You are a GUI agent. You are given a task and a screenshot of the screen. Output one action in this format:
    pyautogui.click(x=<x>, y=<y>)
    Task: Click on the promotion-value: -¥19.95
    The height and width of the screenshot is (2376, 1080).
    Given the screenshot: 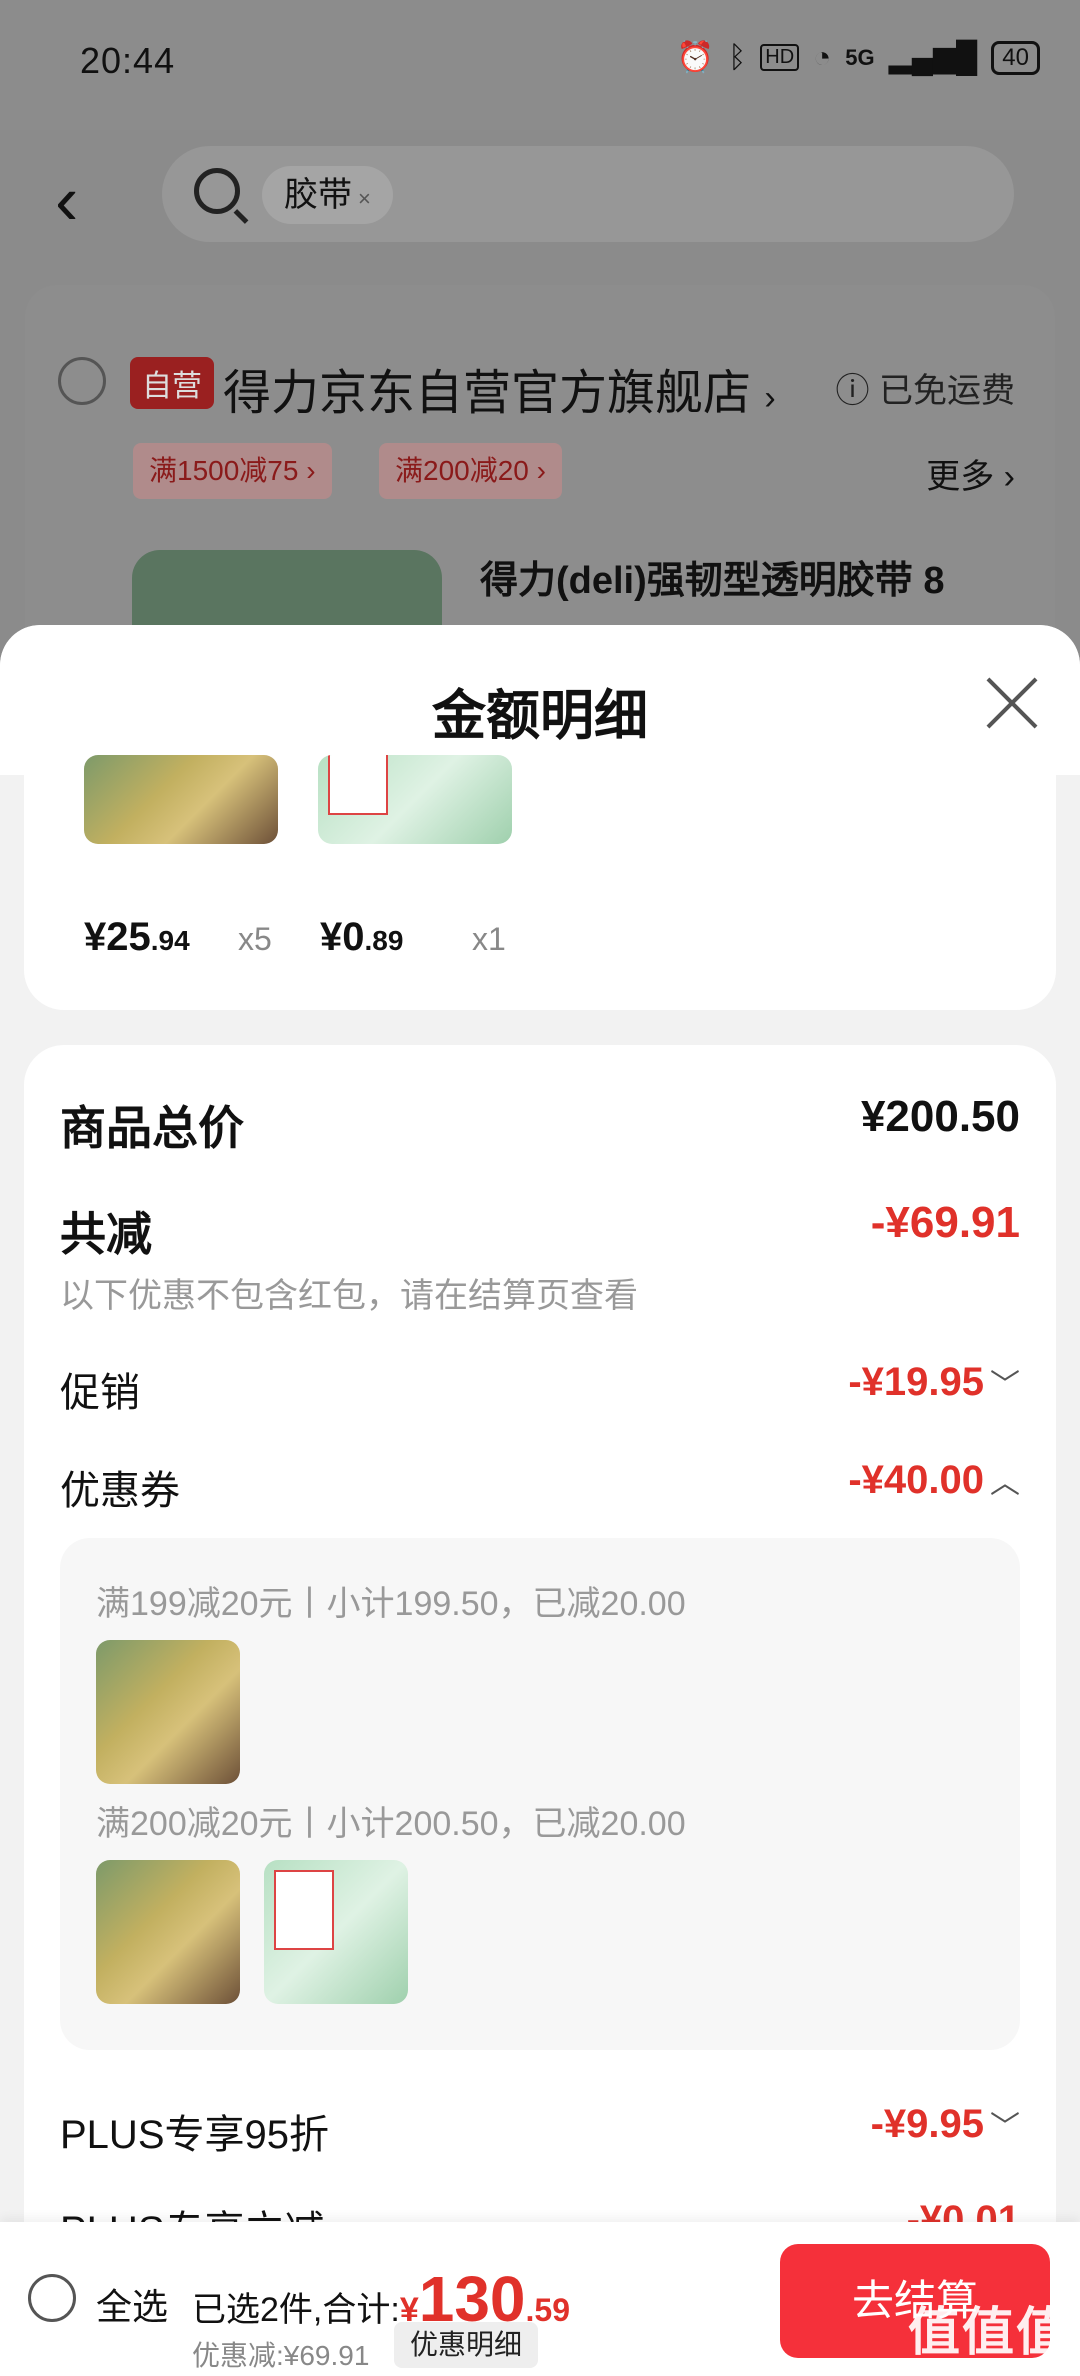 What is the action you would take?
    pyautogui.click(x=916, y=1382)
    